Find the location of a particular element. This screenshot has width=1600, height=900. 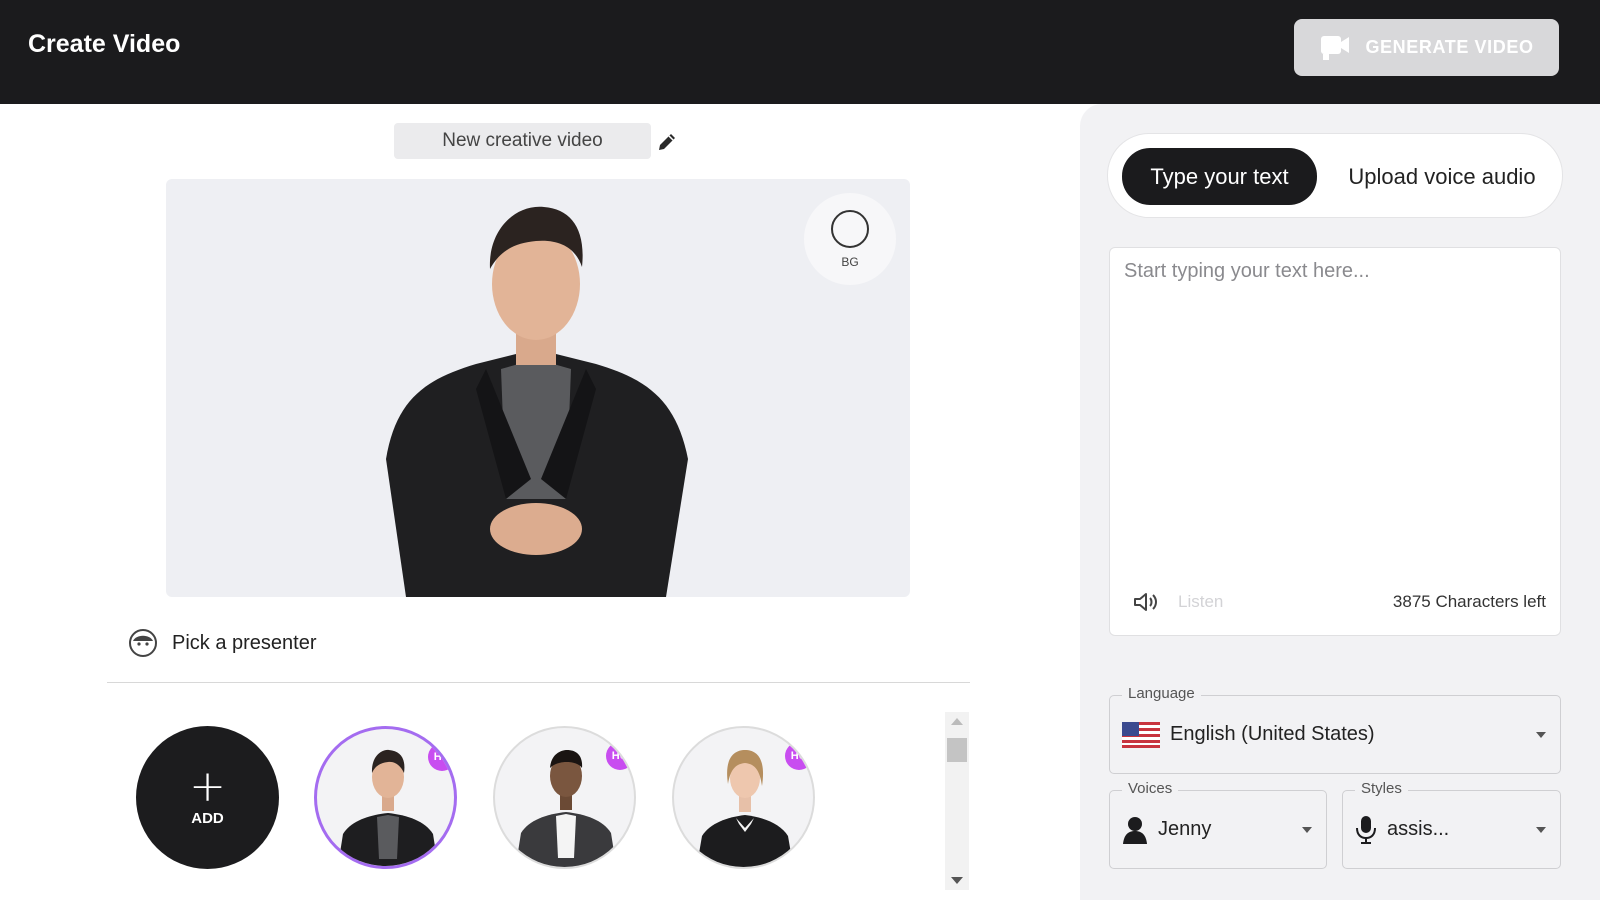

pencil-icon is located at coordinates (667, 142).